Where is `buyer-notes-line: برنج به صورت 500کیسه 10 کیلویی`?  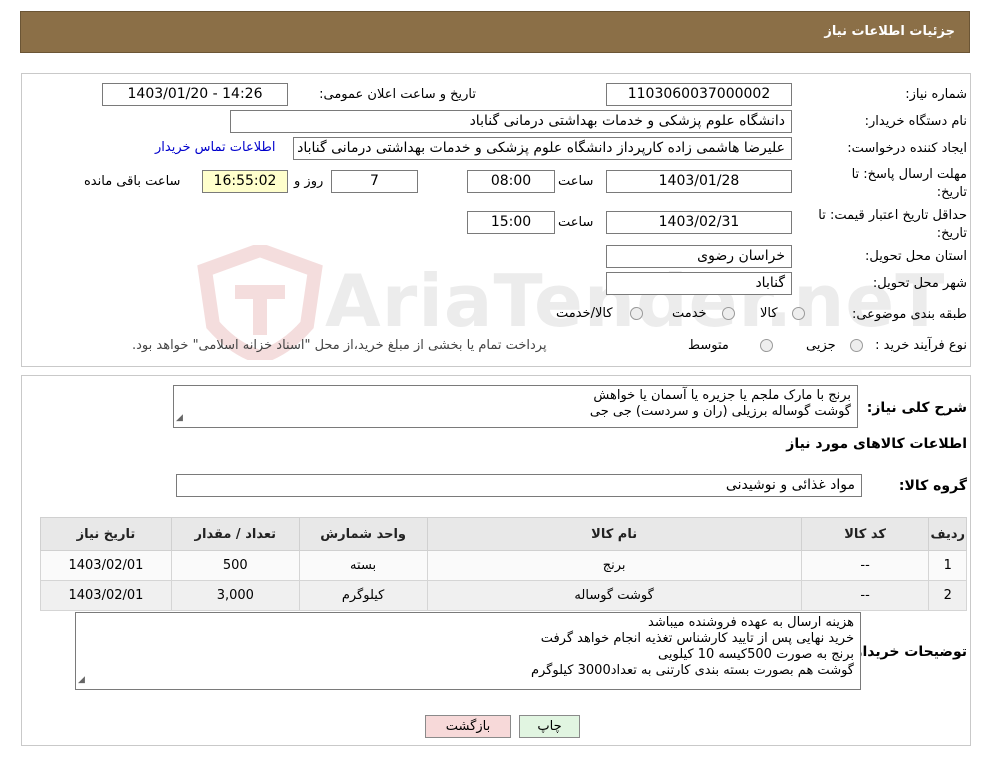 buyer-notes-line: برنج به صورت 500کیسه 10 کیلویی is located at coordinates (756, 654).